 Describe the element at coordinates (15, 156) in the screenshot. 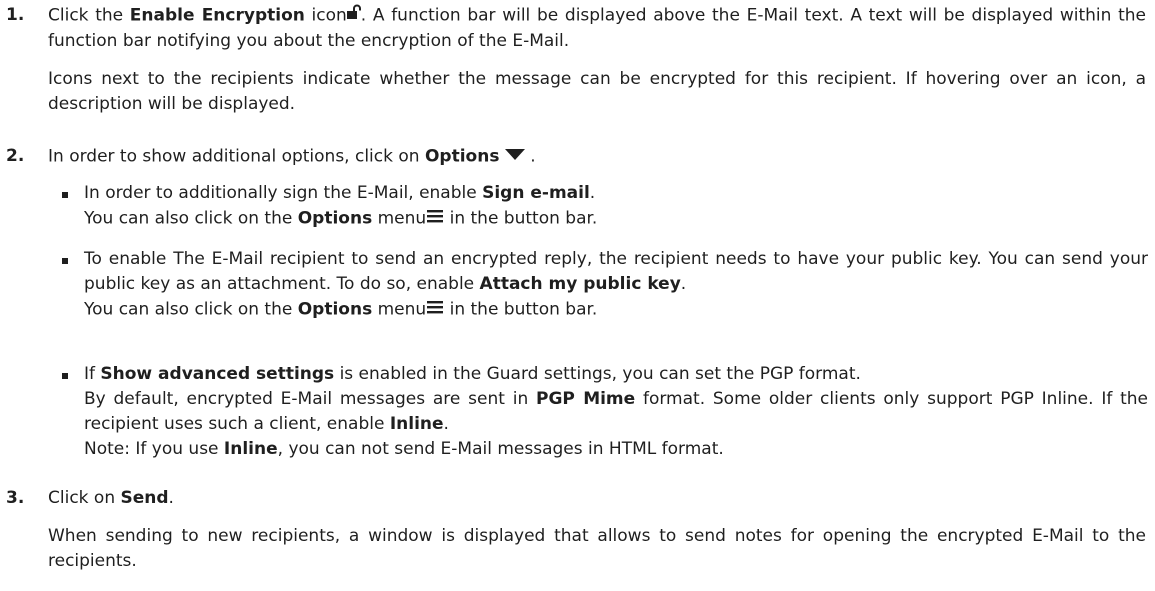

I see `step-number: 2.` at that location.